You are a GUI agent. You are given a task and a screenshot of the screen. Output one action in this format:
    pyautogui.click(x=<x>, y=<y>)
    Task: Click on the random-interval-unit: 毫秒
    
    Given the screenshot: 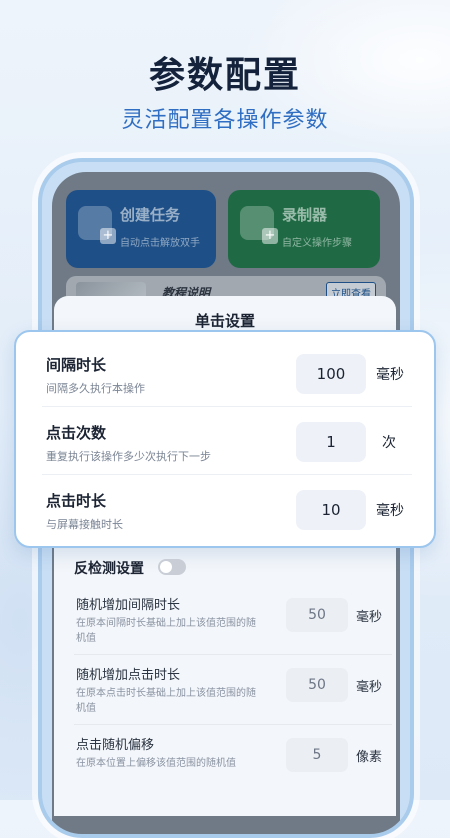 What is the action you would take?
    pyautogui.click(x=369, y=617)
    